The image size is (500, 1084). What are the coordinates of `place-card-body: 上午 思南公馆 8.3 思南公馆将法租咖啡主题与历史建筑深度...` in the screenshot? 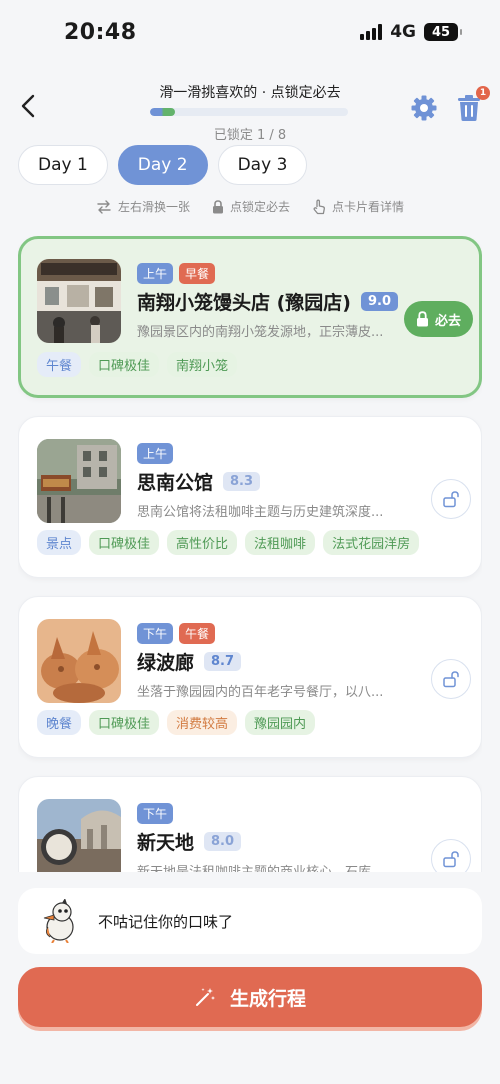 It's located at (274, 481).